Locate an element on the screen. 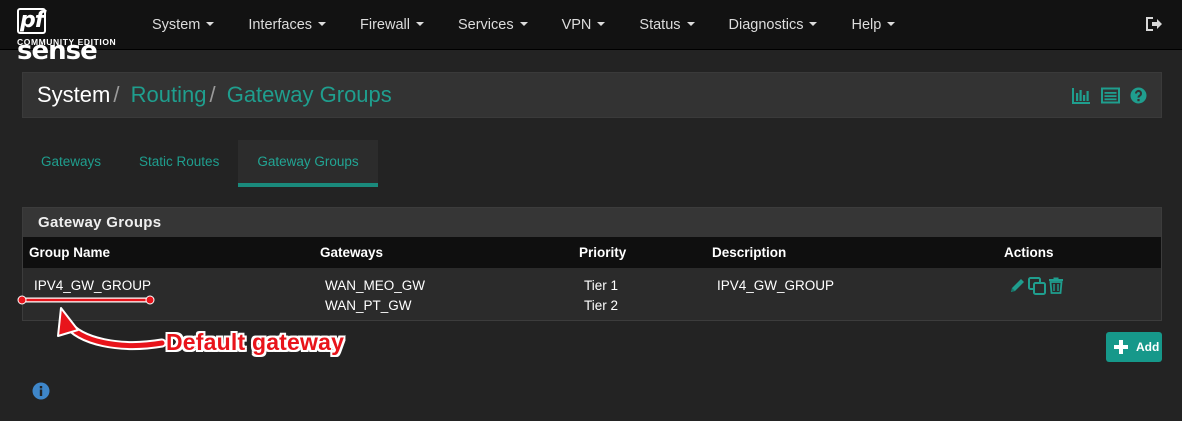 This screenshot has width=1182, height=421. logout-icon is located at coordinates (1153, 24).